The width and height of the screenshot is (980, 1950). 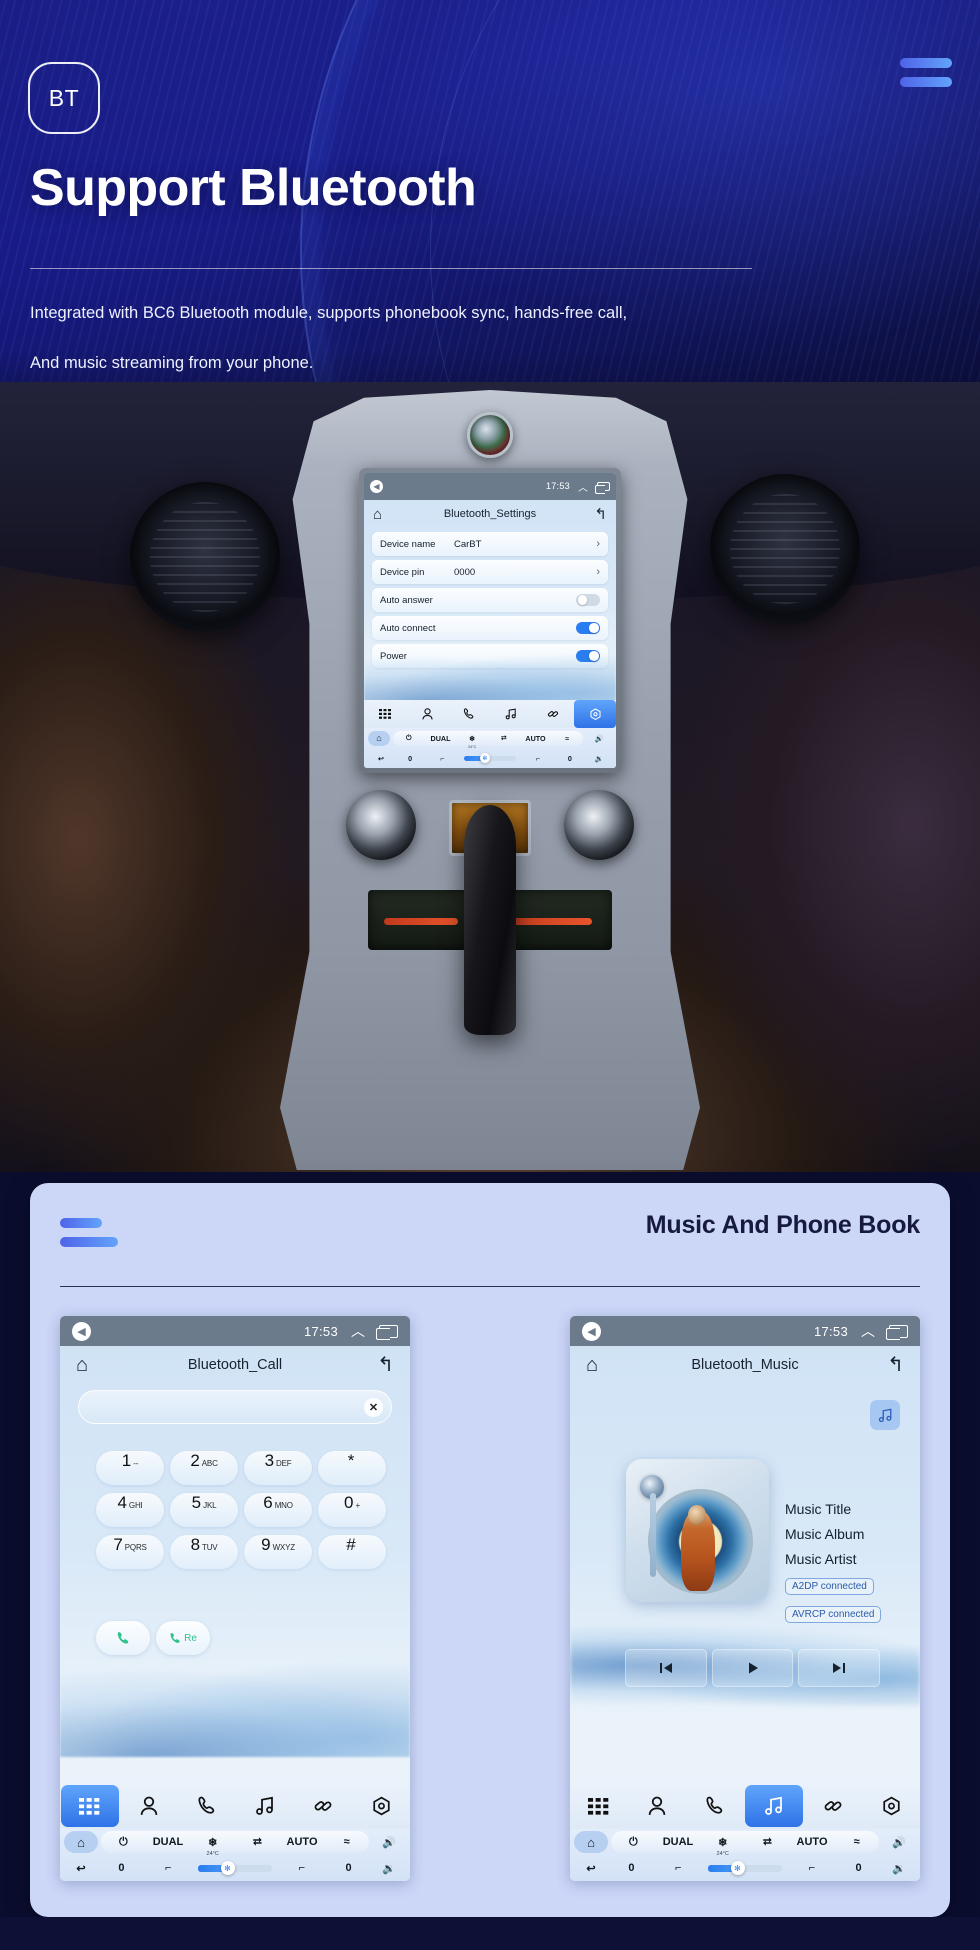 I want to click on settings-row-device-name: Device name CarBT ›, so click(x=490, y=544).